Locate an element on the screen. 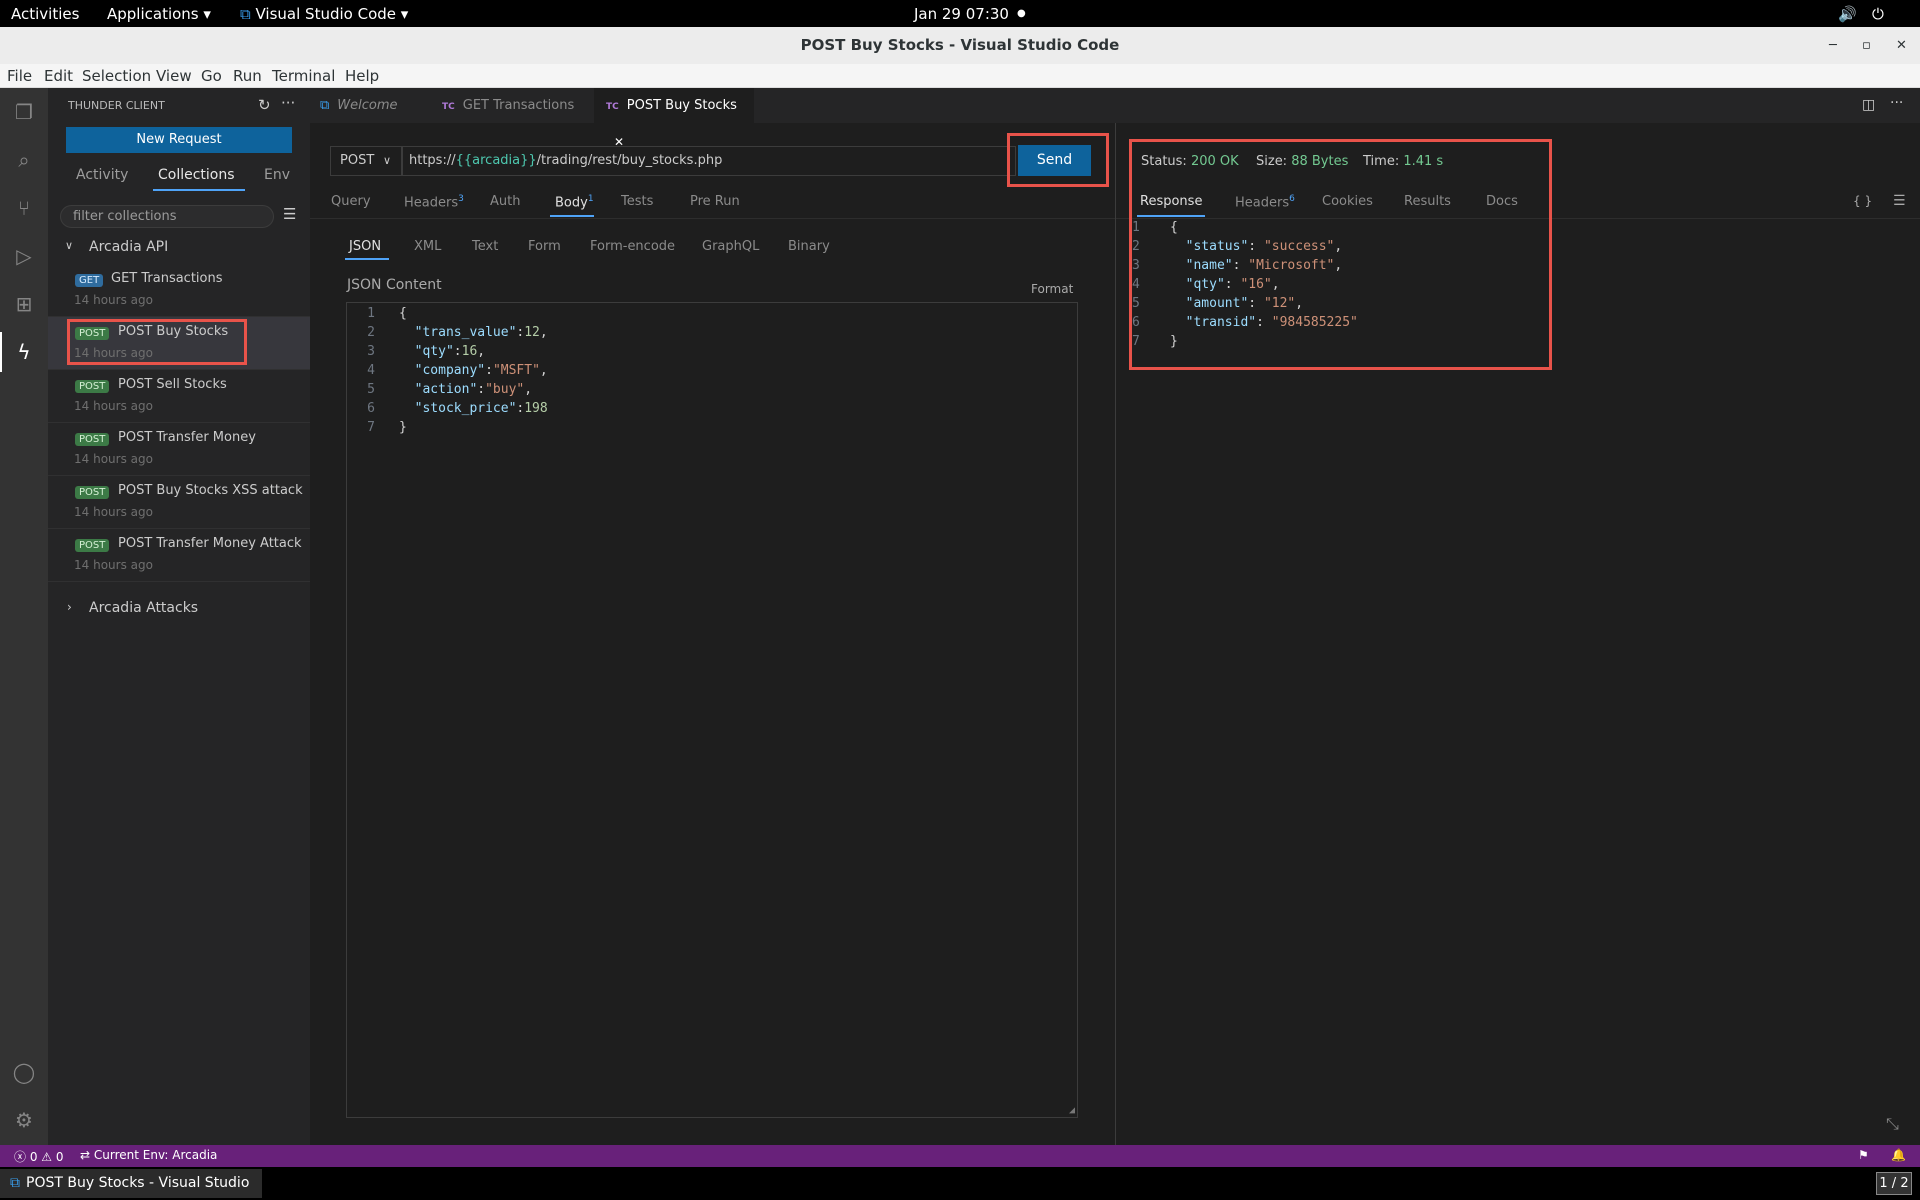 This screenshot has height=1200, width=1920. maximize-icon: ▫ is located at coordinates (1866, 45).